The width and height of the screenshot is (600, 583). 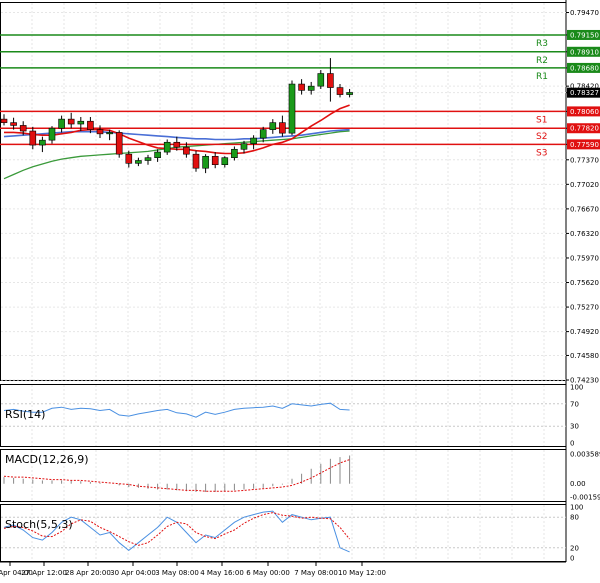 I want to click on price-tick-label: 0.75270, so click(x=584, y=308).